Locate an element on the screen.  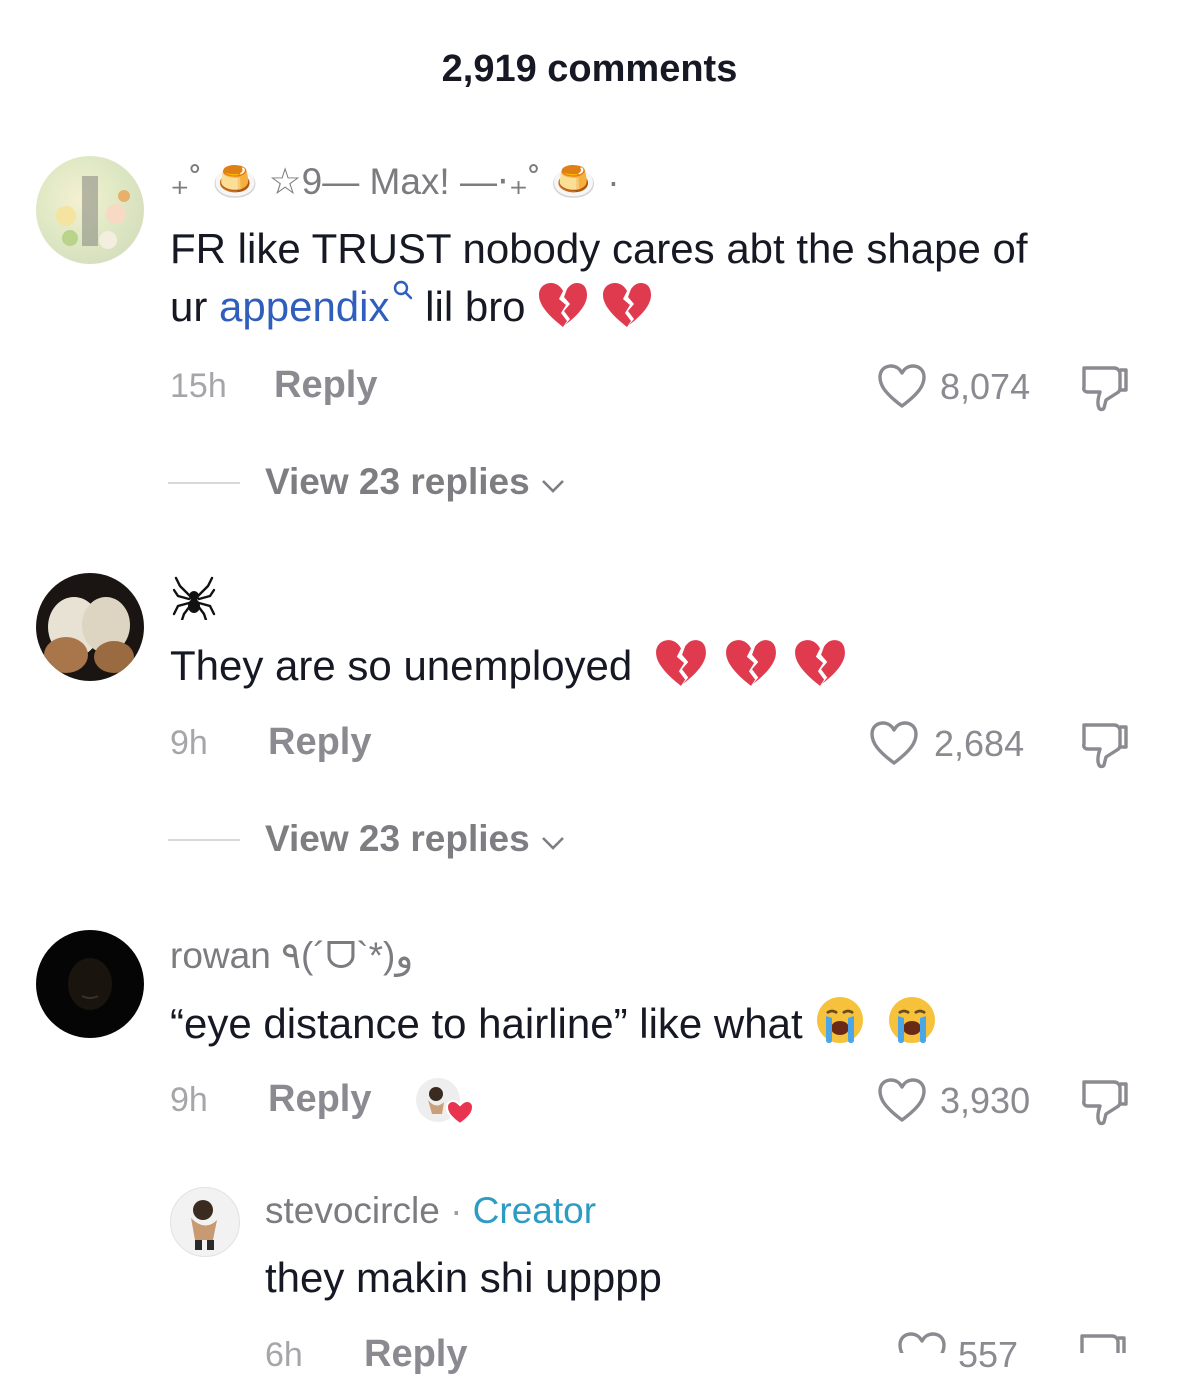
comment-text: They are so unemployed is located at coordinates (660, 666).